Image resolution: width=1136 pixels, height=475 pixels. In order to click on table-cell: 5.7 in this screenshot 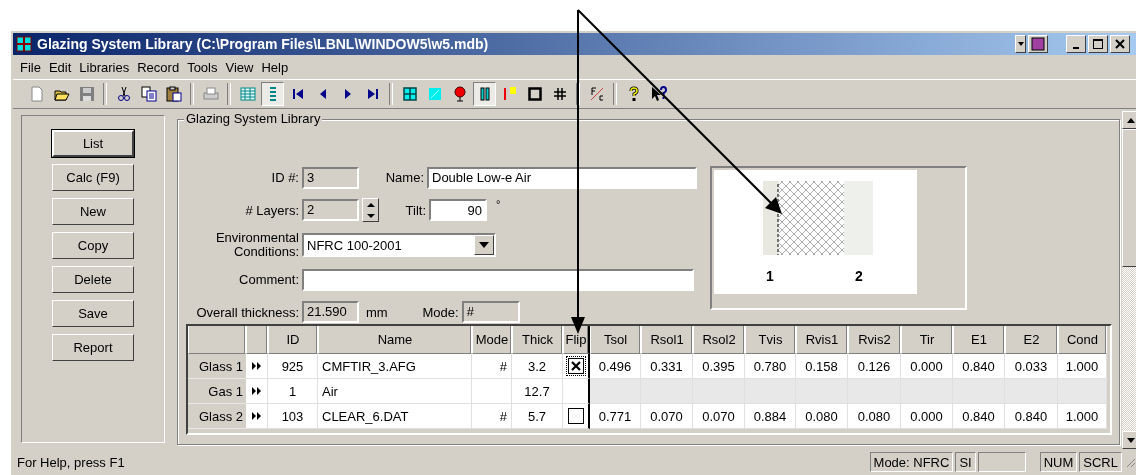, I will do `click(537, 416)`.